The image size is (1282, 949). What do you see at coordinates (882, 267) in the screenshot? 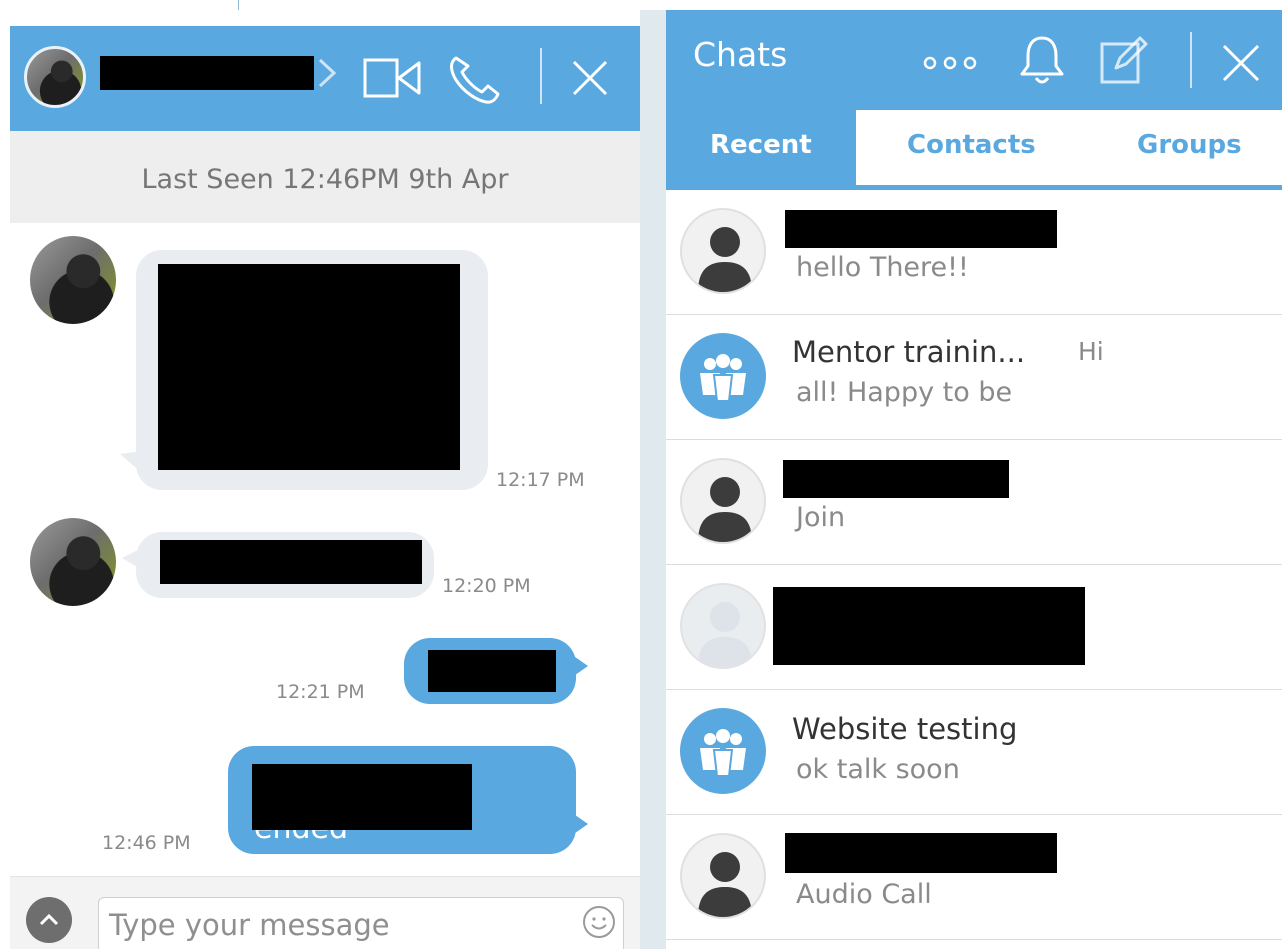
I see `conversation-preview: hello There!!` at bounding box center [882, 267].